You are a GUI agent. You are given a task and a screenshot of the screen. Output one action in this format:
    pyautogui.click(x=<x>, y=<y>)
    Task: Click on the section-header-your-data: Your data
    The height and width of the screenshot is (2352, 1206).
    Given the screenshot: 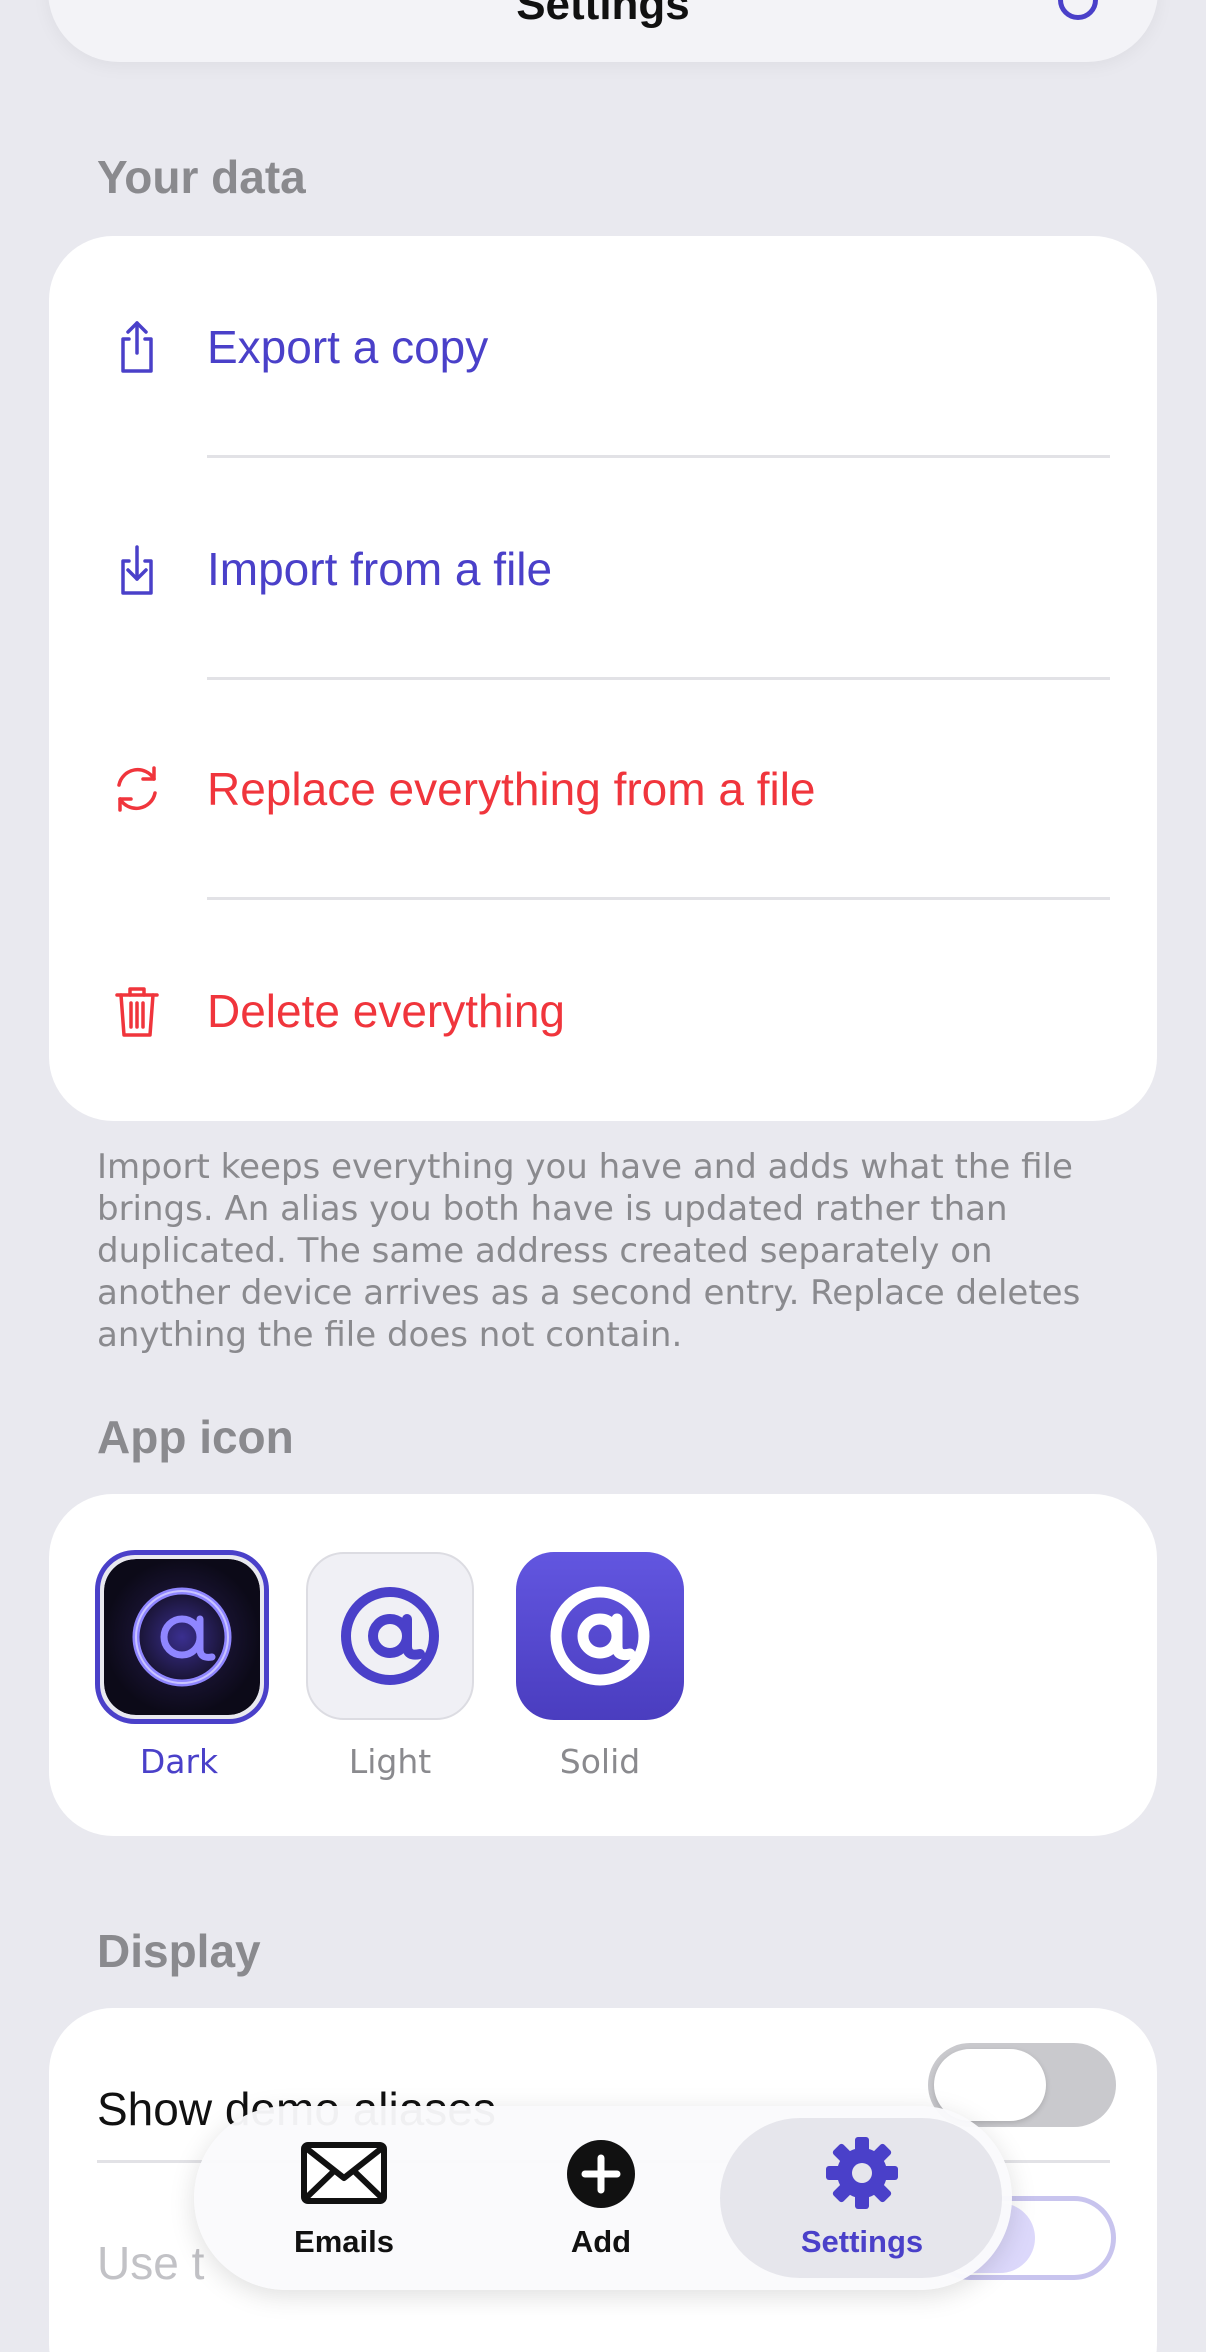 What is the action you would take?
    pyautogui.click(x=201, y=177)
    